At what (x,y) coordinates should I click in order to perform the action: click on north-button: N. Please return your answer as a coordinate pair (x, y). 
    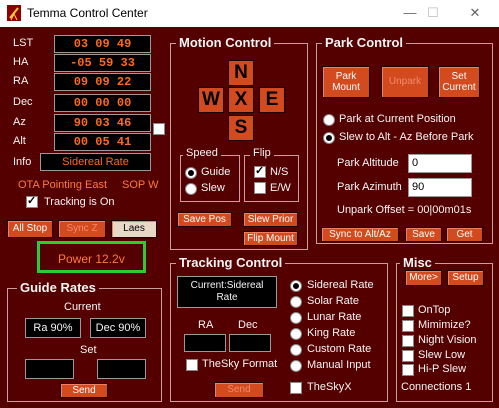
    Looking at the image, I should click on (241, 73).